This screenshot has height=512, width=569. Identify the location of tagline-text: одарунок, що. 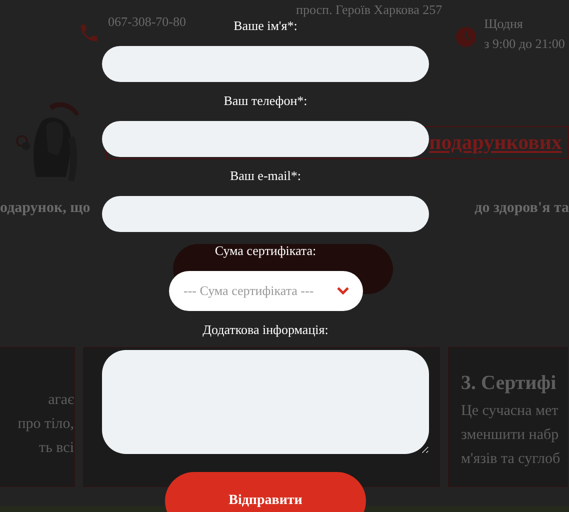
(45, 208).